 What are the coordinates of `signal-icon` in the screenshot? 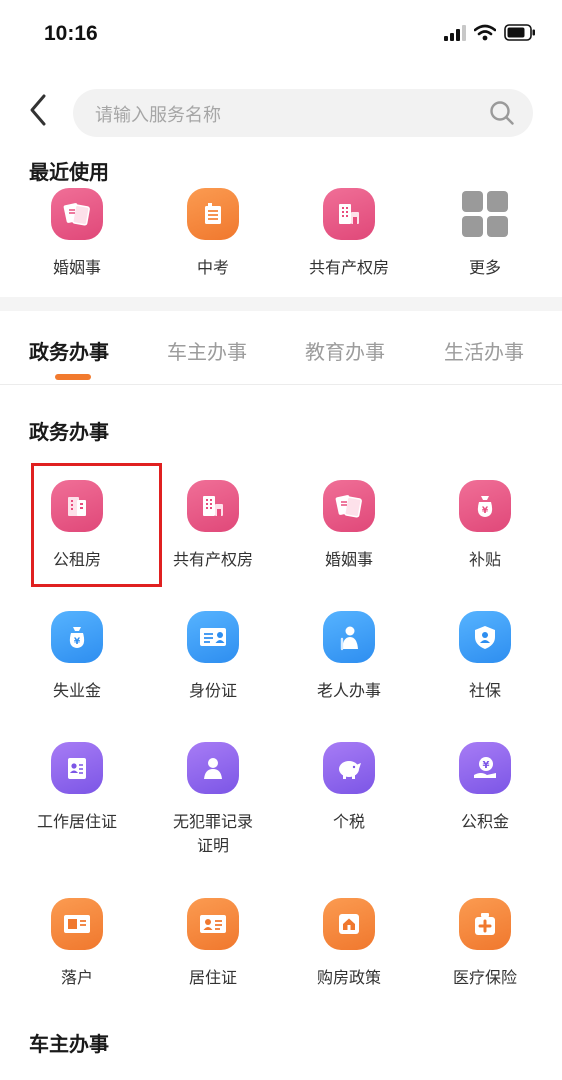 It's located at (455, 32).